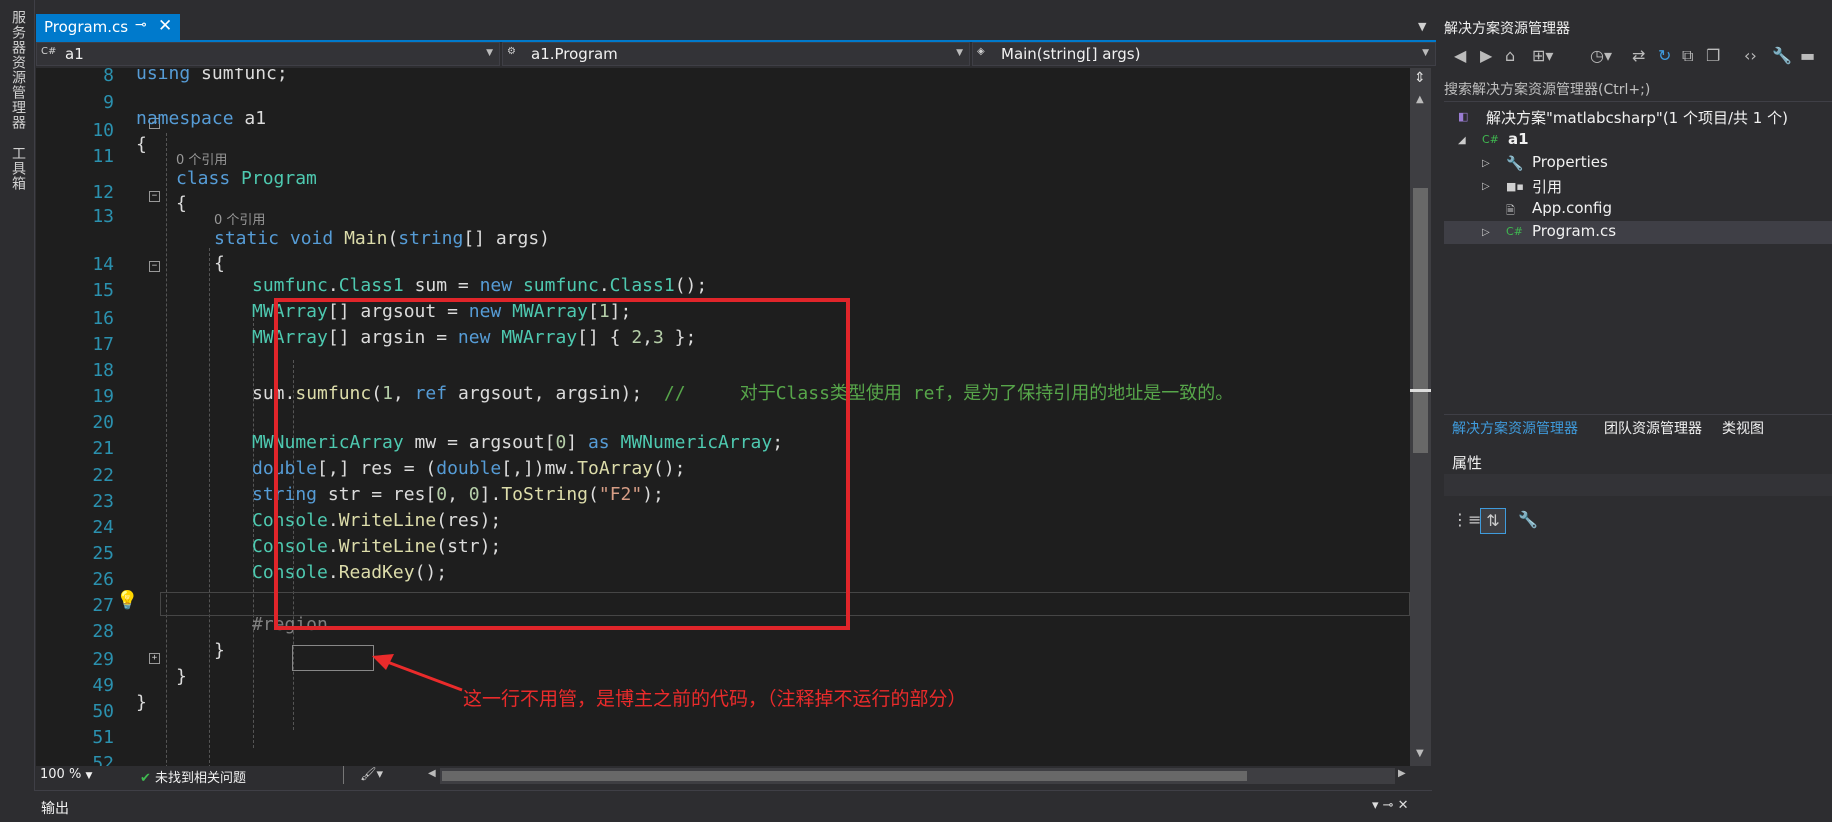 This screenshot has height=822, width=1832. What do you see at coordinates (1638, 232) in the screenshot?
I see `selected-row-highlight` at bounding box center [1638, 232].